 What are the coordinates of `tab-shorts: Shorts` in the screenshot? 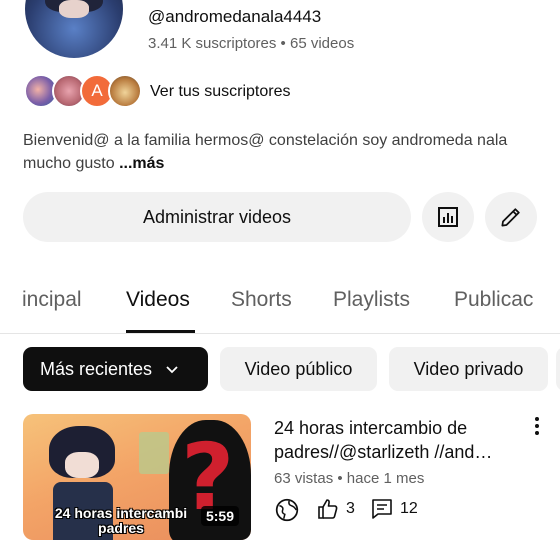 It's located at (261, 300).